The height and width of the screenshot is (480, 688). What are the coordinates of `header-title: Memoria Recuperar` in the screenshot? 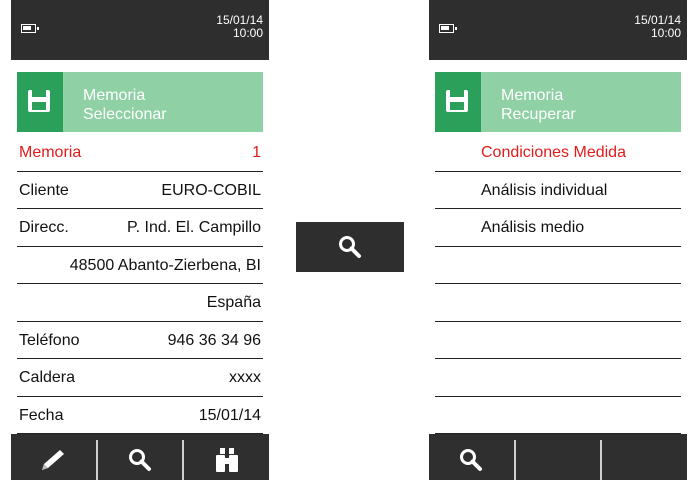 It's located at (581, 102).